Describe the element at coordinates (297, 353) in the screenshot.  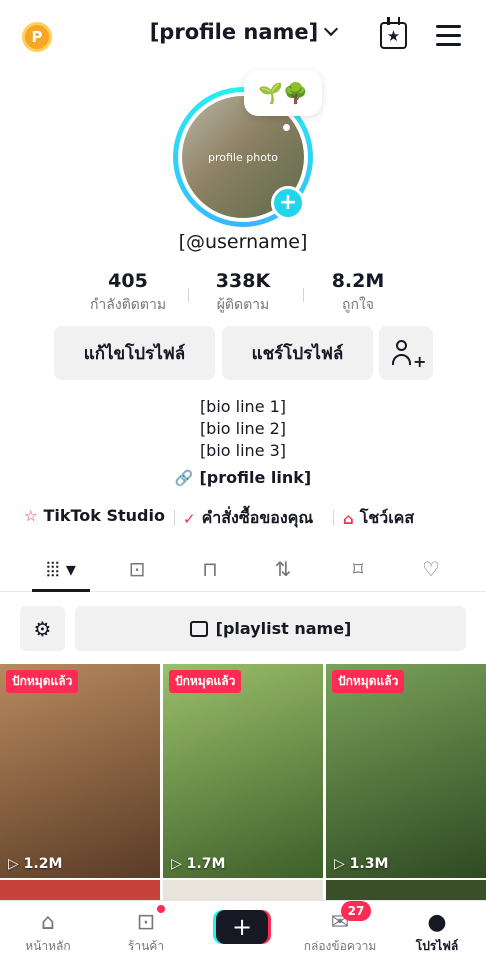
I see `share-profile-button: แชร์โปรไฟล์` at that location.